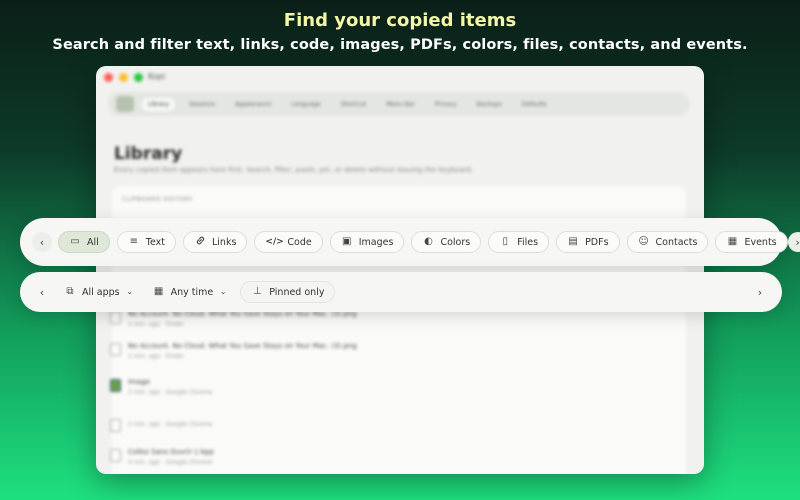 The width and height of the screenshot is (800, 500). I want to click on toolbar-item-library: Library, so click(158, 104).